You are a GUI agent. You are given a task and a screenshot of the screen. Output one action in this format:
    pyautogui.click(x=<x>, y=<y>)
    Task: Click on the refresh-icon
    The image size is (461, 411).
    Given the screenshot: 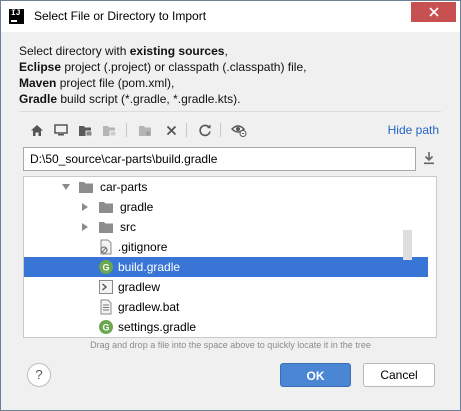 What is the action you would take?
    pyautogui.click(x=205, y=130)
    